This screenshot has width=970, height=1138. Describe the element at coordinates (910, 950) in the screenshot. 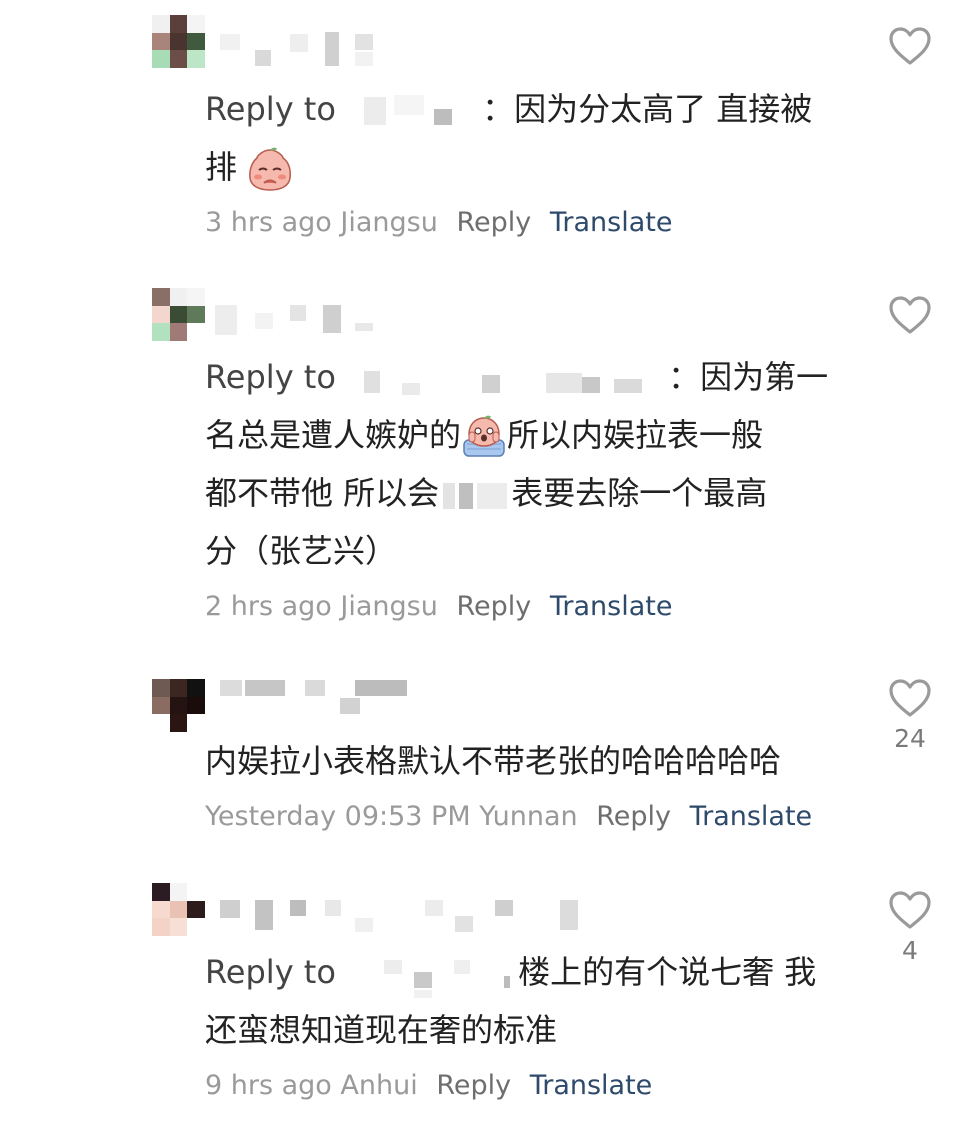

I see `like-count: 4` at that location.